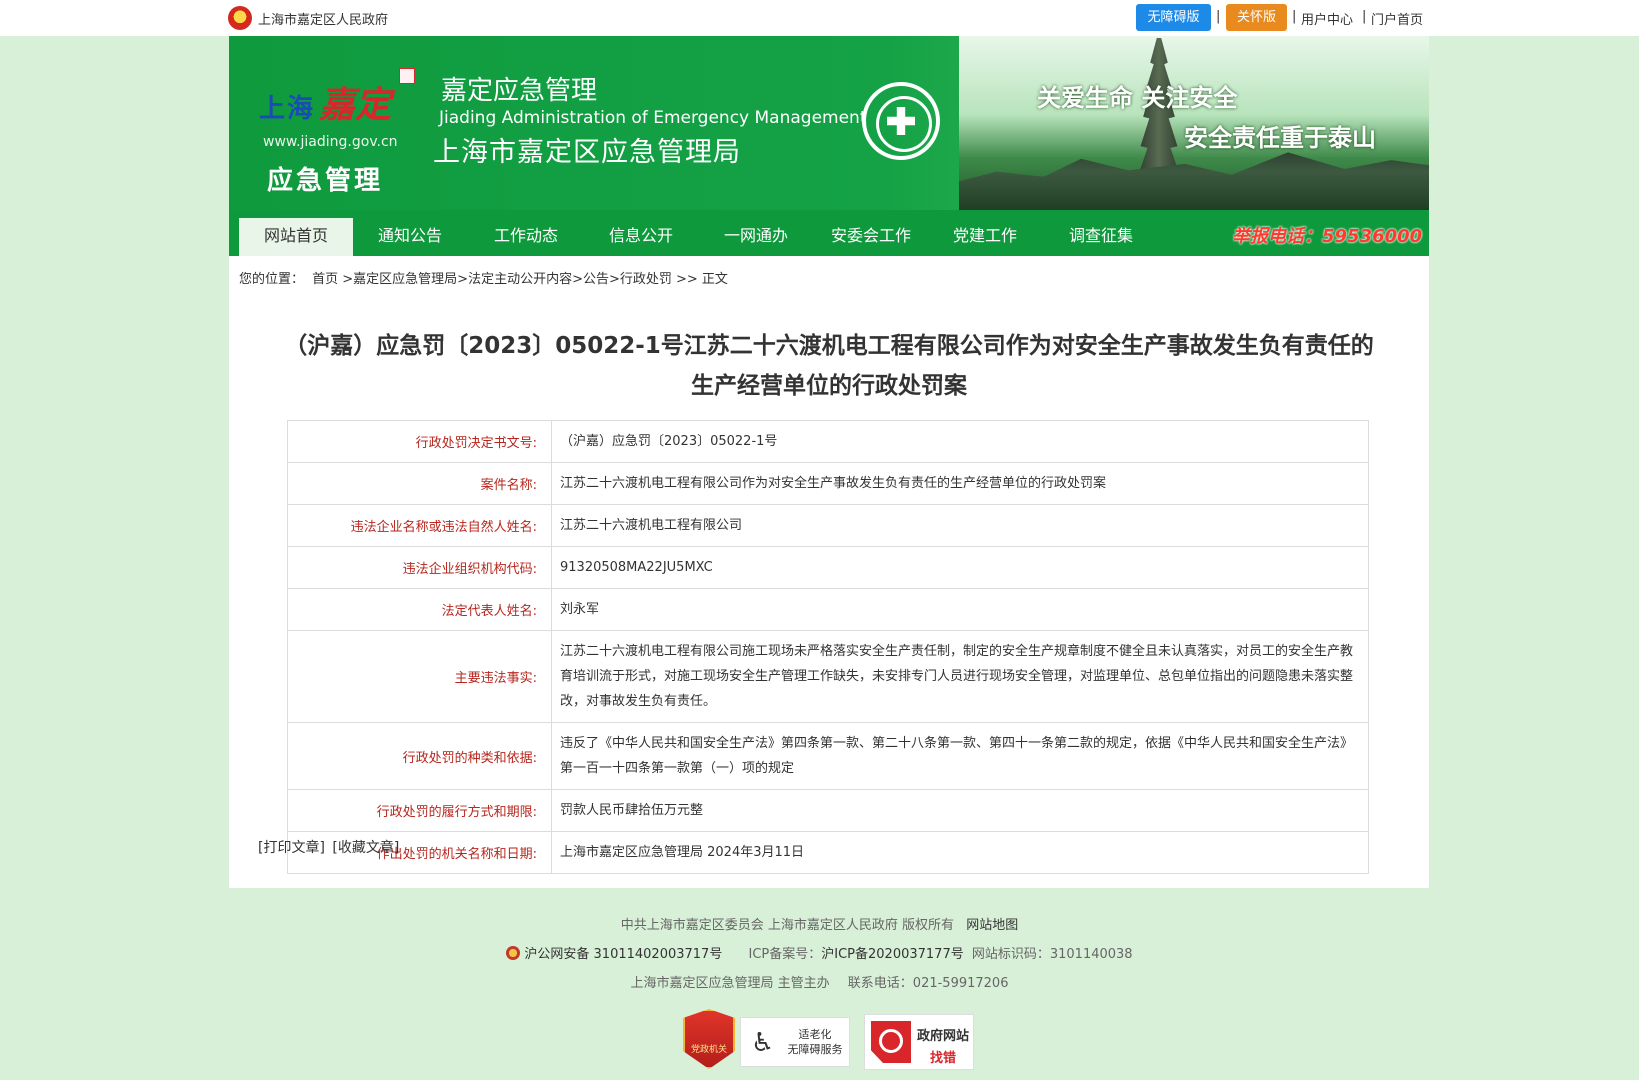 The height and width of the screenshot is (1080, 1639). I want to click on icp-label: ICP备案号：, so click(785, 954).